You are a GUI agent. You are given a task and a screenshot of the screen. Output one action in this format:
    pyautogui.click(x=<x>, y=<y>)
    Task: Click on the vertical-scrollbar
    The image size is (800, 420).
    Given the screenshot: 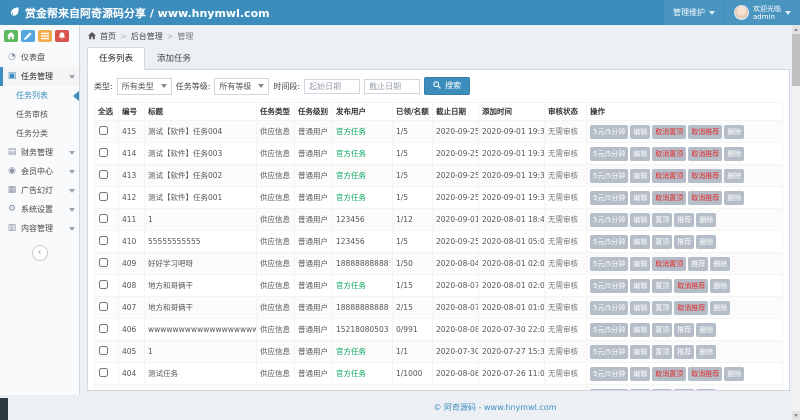 What is the action you would take?
    pyautogui.click(x=796, y=222)
    